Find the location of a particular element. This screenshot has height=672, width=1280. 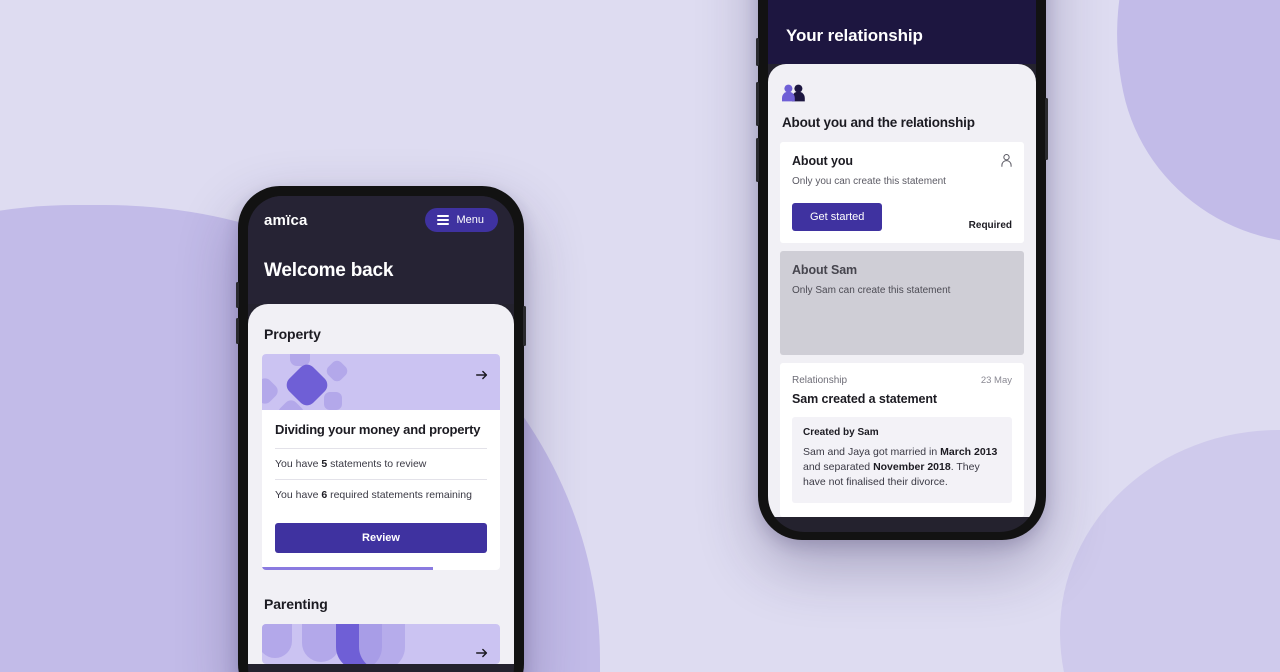

line-suffix: required statements remaining is located at coordinates (399, 495).